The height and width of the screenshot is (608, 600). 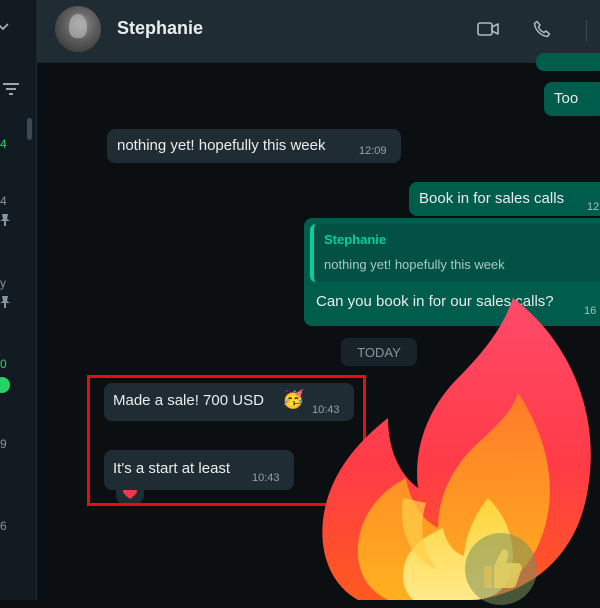 What do you see at coordinates (3, 526) in the screenshot?
I see `chat-list-item-time: 6` at bounding box center [3, 526].